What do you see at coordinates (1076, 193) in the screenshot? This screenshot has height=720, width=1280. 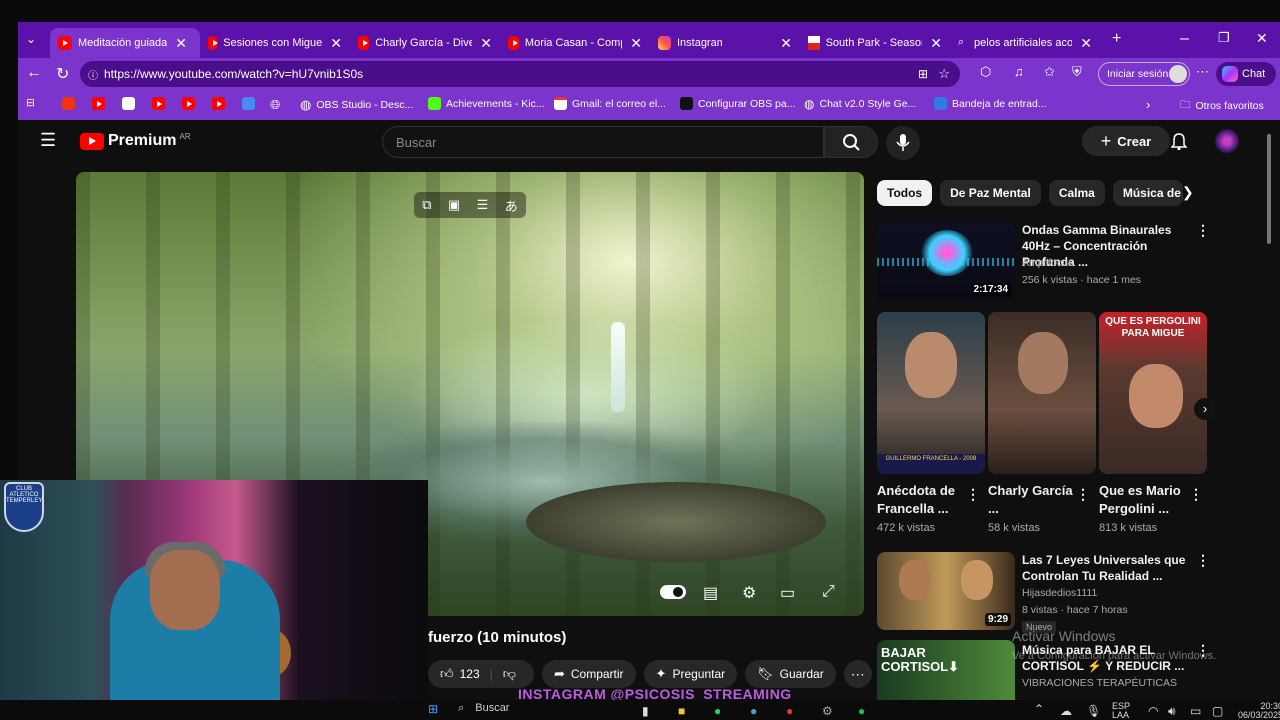 I see `chip-calma: Calma` at bounding box center [1076, 193].